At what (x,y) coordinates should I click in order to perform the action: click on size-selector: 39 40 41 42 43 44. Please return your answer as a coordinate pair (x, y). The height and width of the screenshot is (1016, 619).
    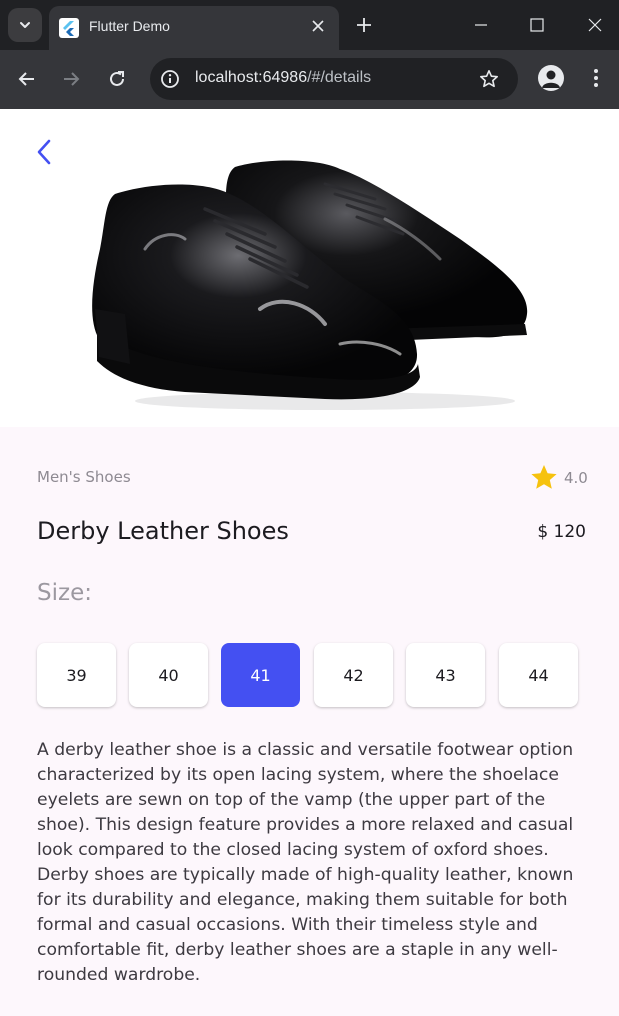
    Looking at the image, I should click on (309, 675).